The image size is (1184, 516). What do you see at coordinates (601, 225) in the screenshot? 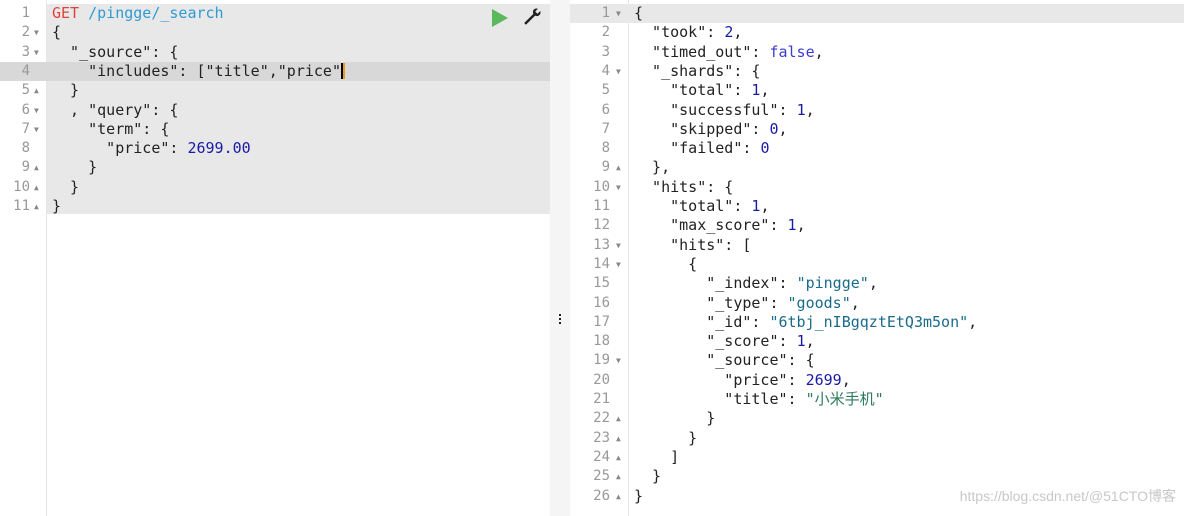
I see `line-number: 12` at bounding box center [601, 225].